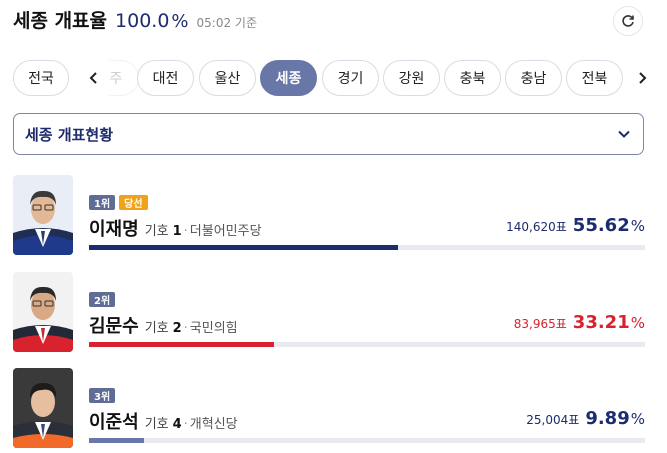 The width and height of the screenshot is (667, 453). I want to click on page-header: 세종 개표율 100.0 % 05:02 기준, so click(135, 20).